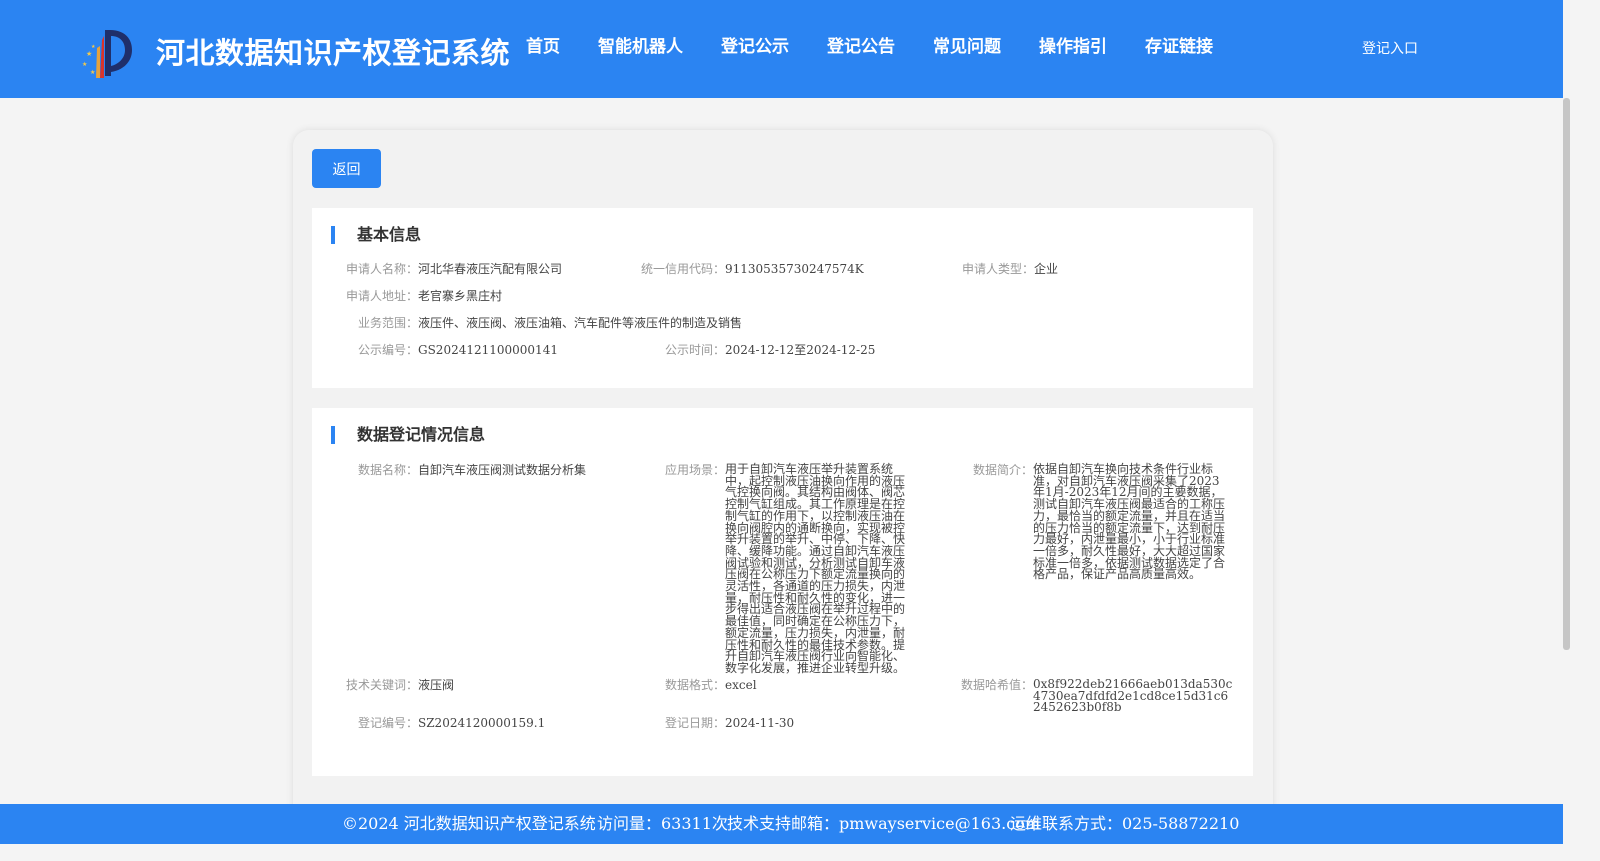 The height and width of the screenshot is (861, 1600). What do you see at coordinates (760, 723) in the screenshot?
I see `registration-date-value: 2024-11-30` at bounding box center [760, 723].